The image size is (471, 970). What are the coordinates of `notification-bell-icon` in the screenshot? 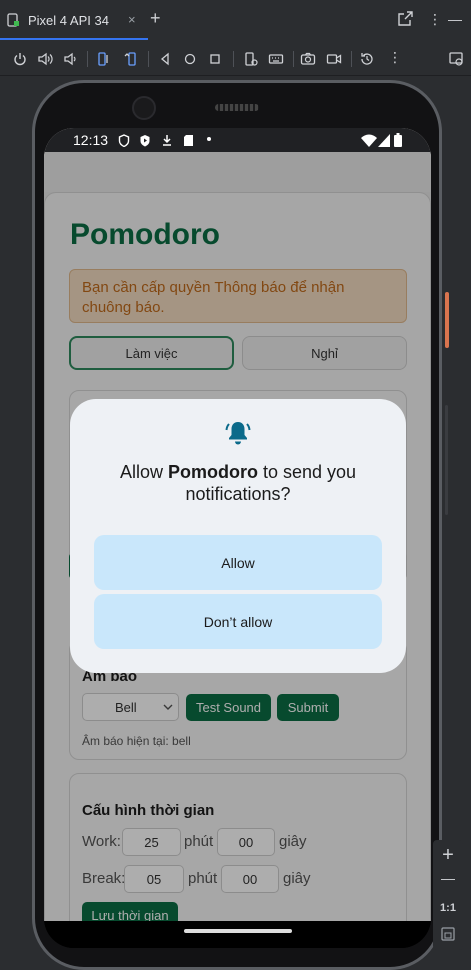 It's located at (238, 433).